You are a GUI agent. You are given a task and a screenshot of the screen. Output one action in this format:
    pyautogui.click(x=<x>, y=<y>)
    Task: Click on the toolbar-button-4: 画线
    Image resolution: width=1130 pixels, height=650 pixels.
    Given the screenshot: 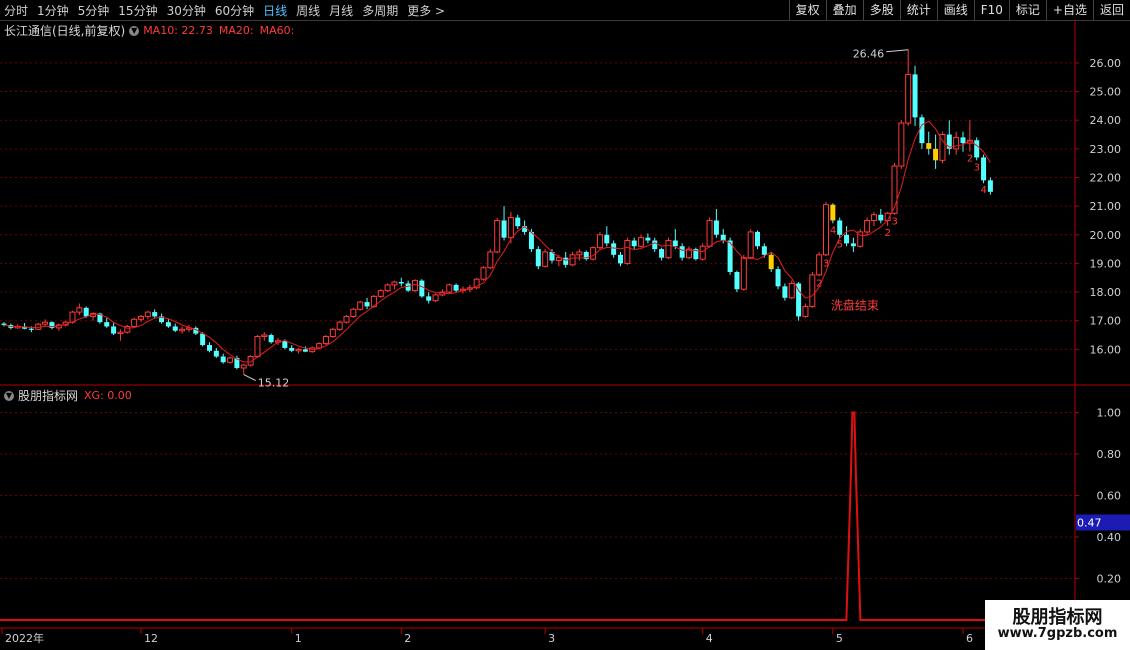 What is the action you would take?
    pyautogui.click(x=955, y=10)
    